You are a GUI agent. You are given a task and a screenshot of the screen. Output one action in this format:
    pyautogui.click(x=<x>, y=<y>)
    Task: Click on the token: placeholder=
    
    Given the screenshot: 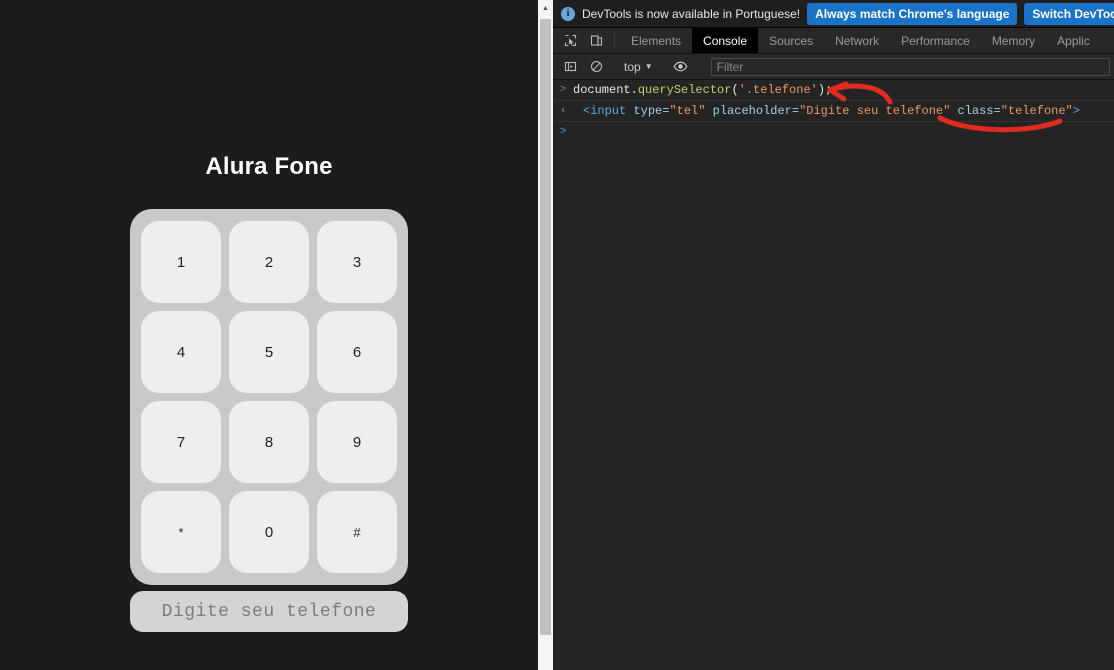 What is the action you would take?
    pyautogui.click(x=756, y=111)
    